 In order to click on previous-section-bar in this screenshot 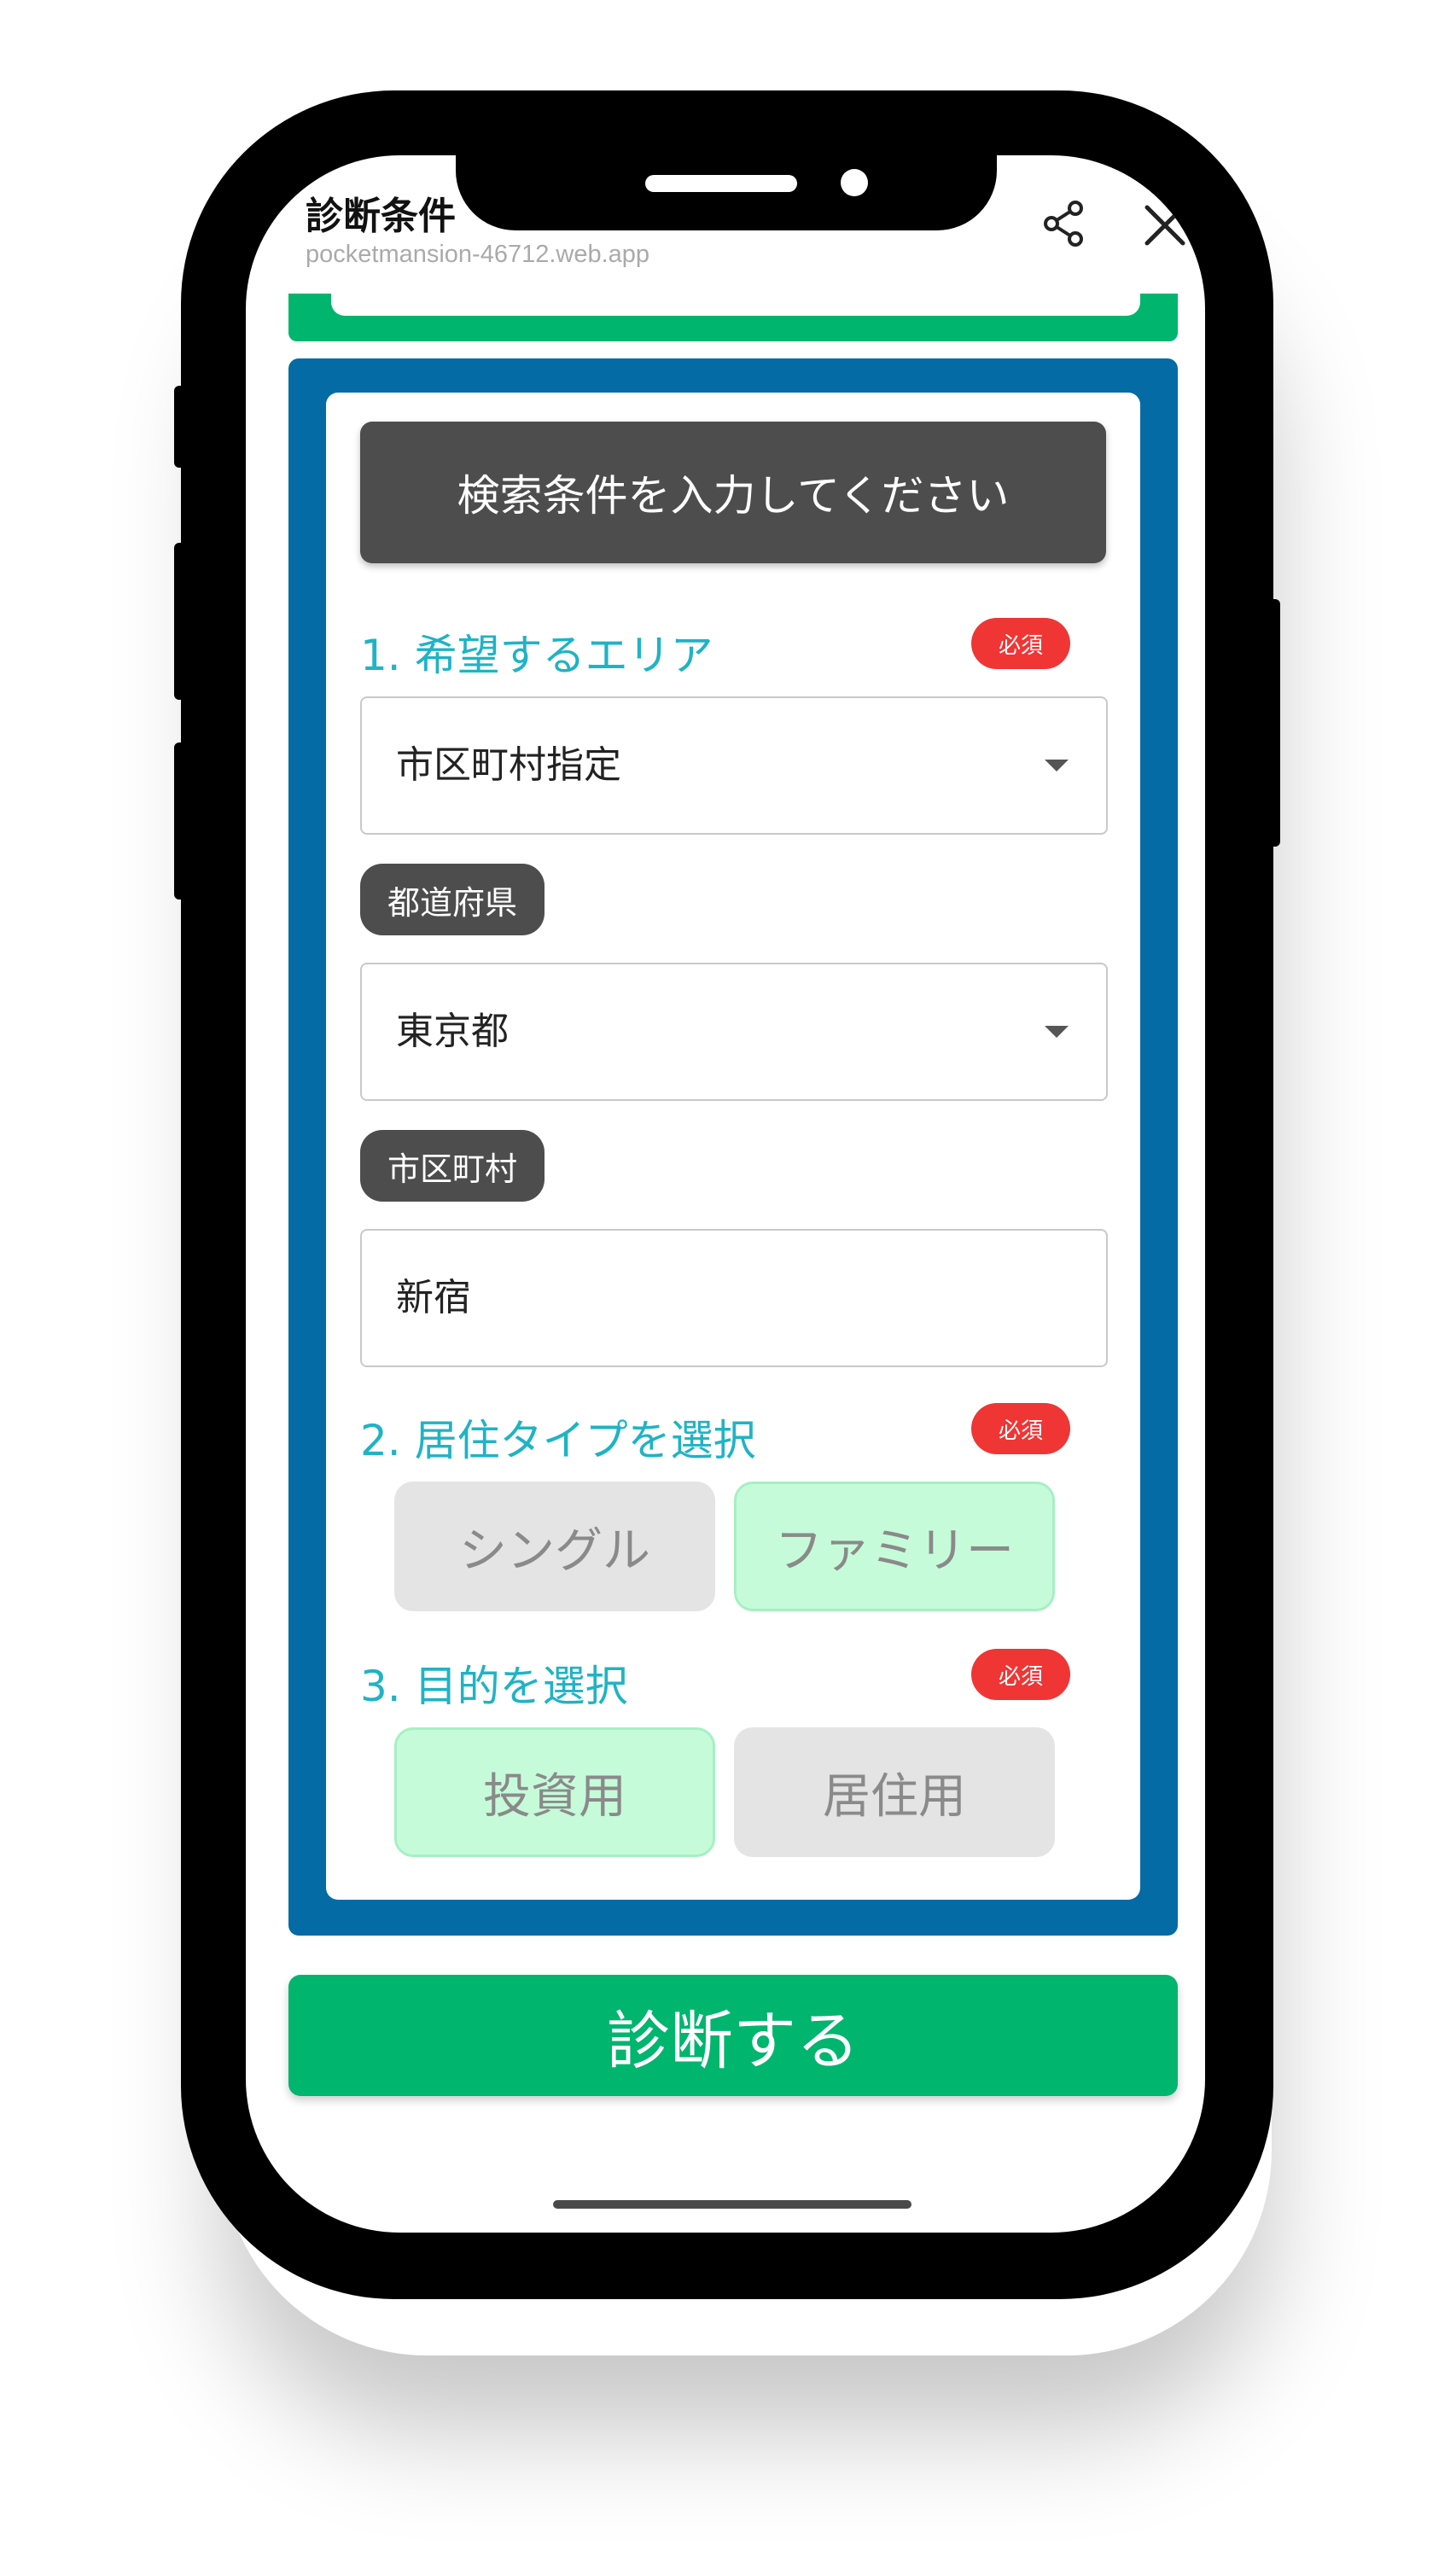, I will do `click(733, 317)`.